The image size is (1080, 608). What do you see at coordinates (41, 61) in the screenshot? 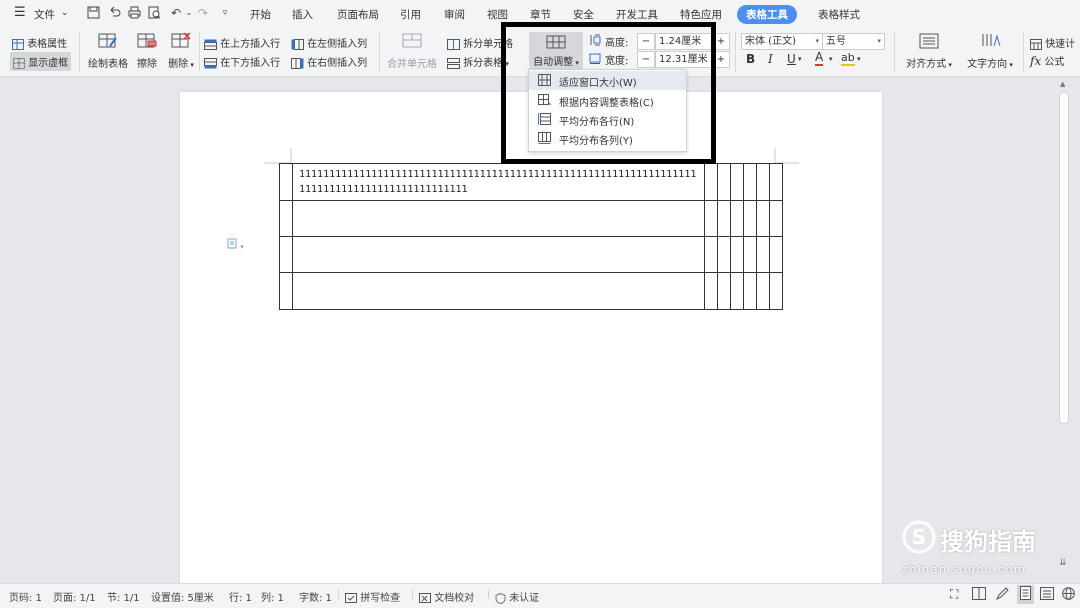
I see `show-gridlines-button: 显示虚框` at bounding box center [41, 61].